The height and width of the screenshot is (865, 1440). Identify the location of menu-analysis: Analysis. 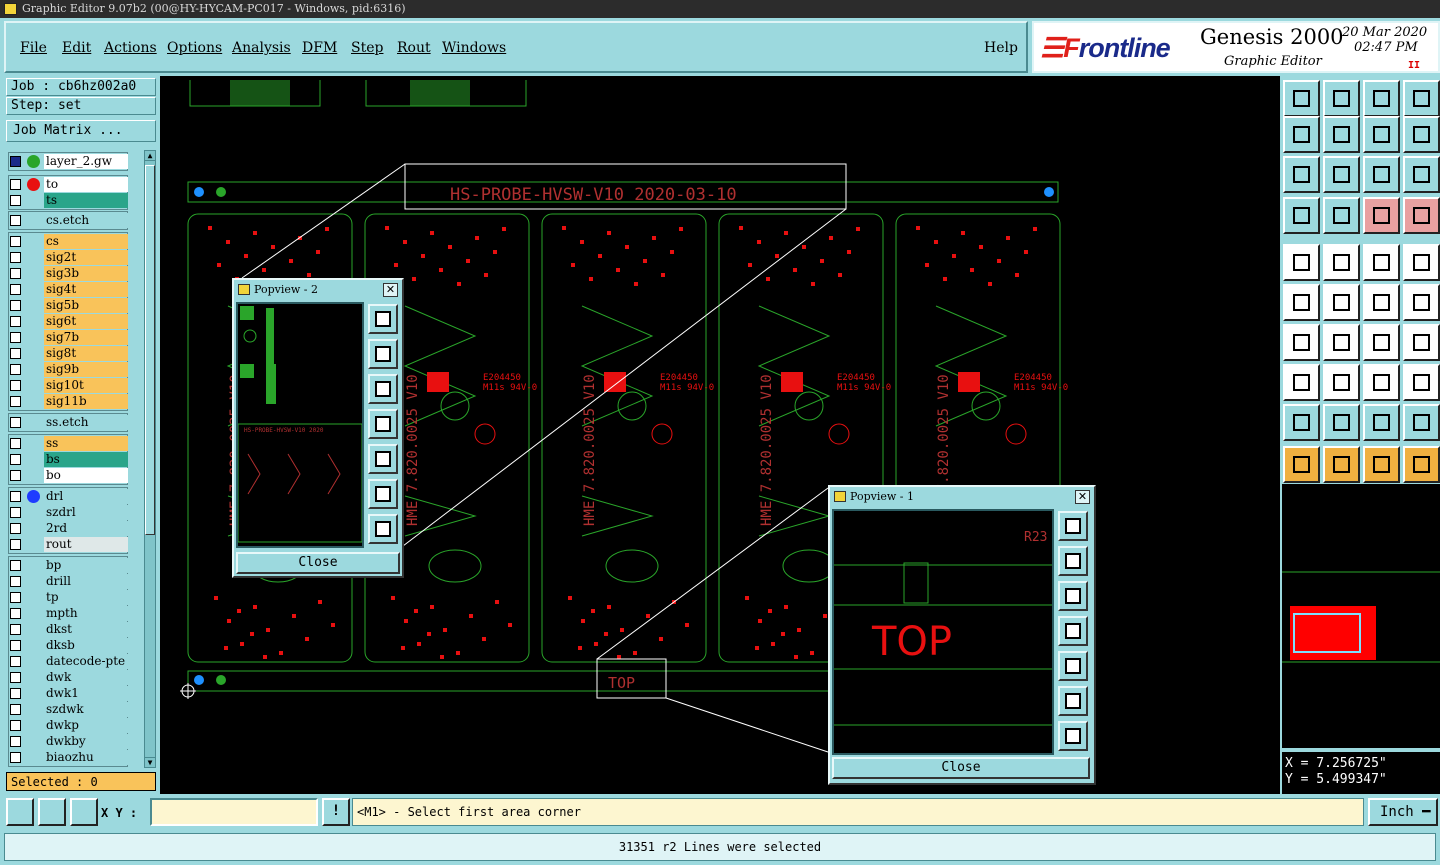
(261, 48).